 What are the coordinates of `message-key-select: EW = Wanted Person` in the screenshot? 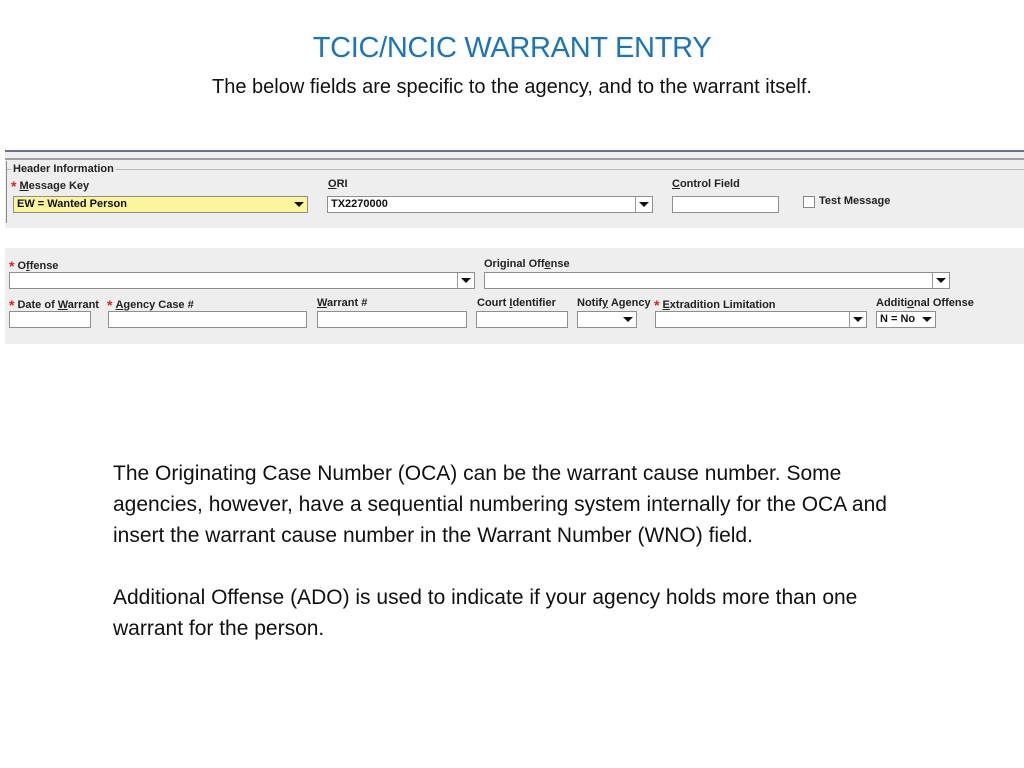 It's located at (160, 204).